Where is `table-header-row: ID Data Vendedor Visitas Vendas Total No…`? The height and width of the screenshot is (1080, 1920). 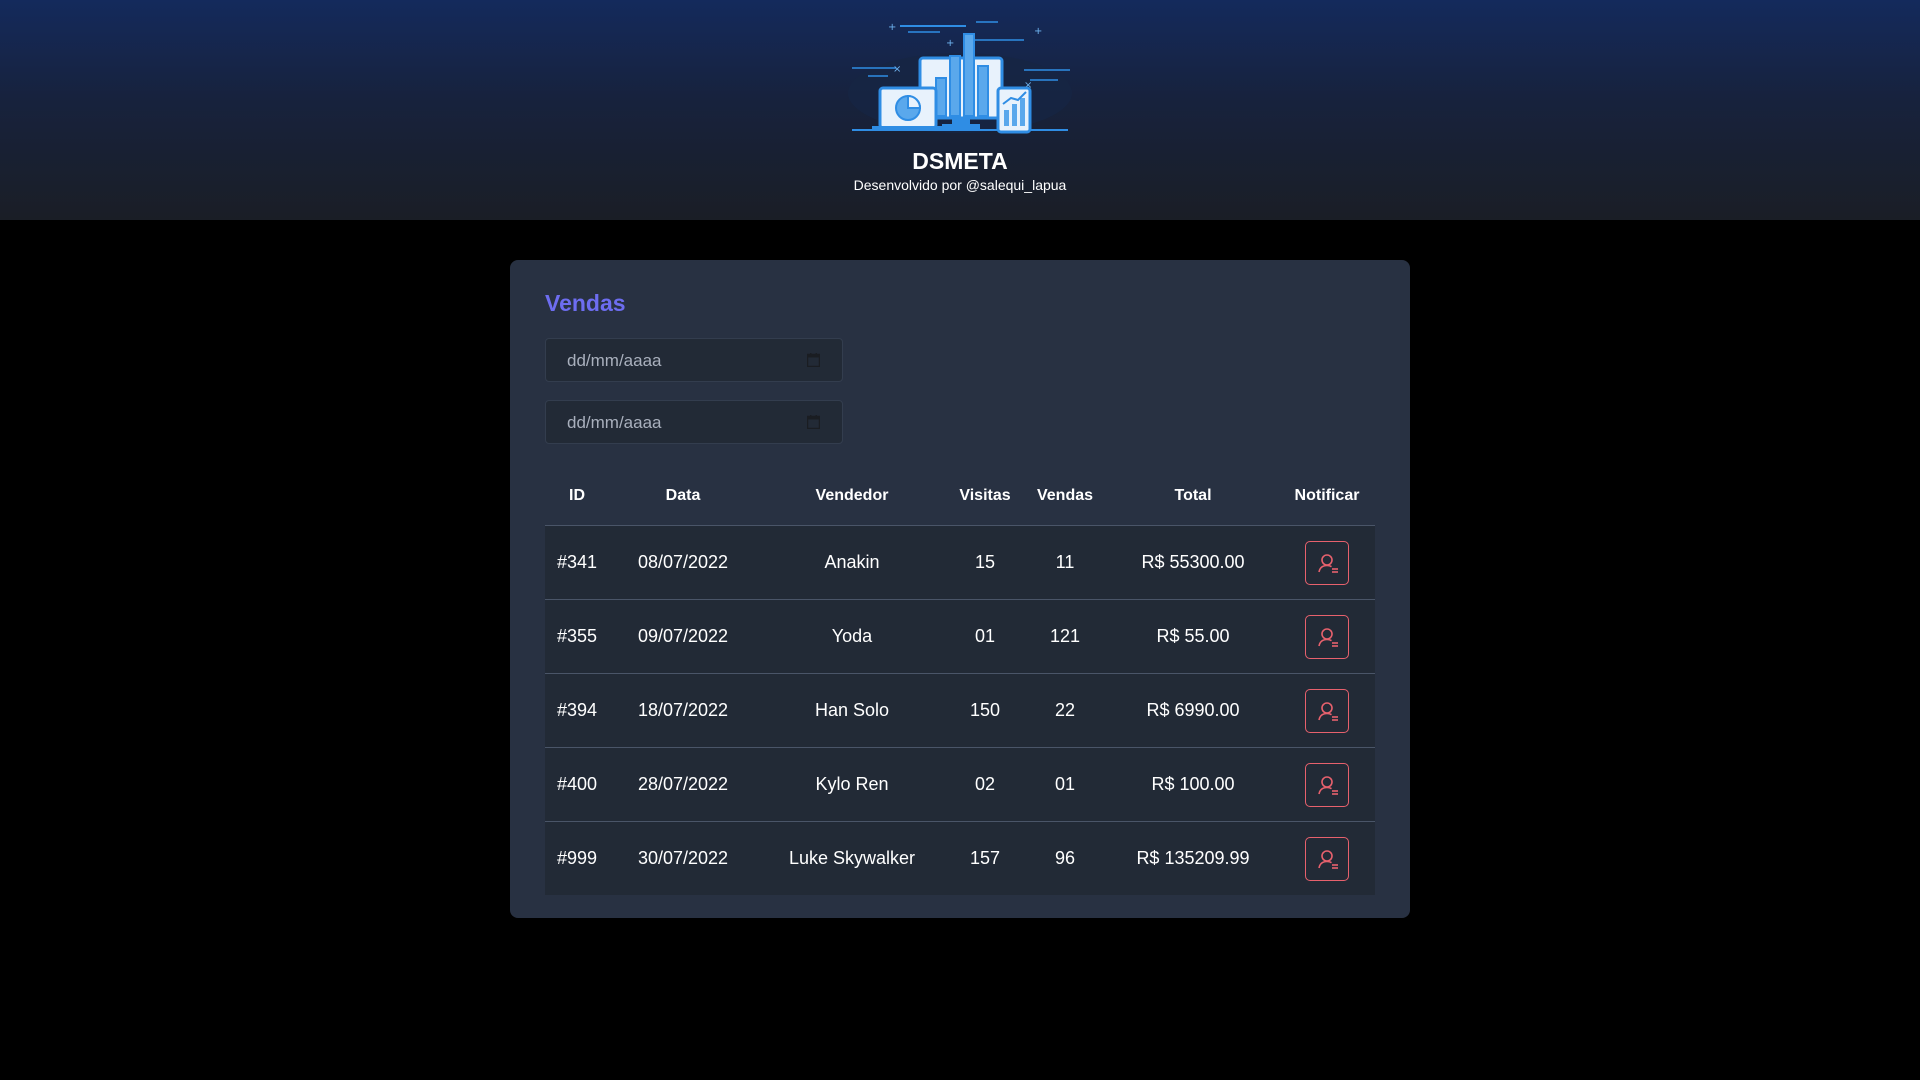 table-header-row: ID Data Vendedor Visitas Vendas Total No… is located at coordinates (960, 496).